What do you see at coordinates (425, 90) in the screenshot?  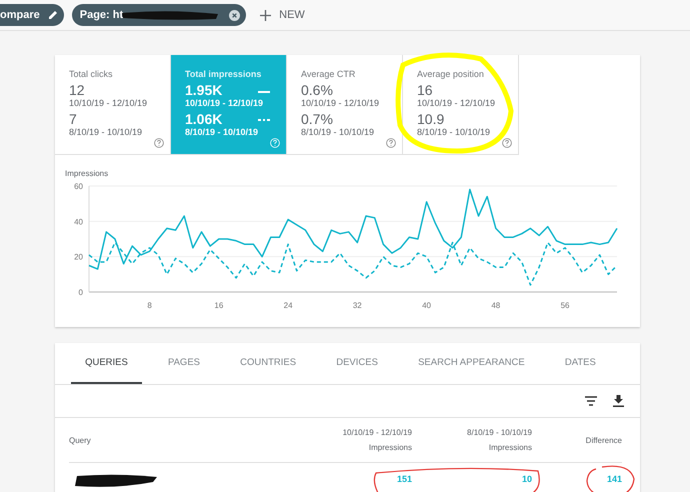 I see `metric-value: 16` at bounding box center [425, 90].